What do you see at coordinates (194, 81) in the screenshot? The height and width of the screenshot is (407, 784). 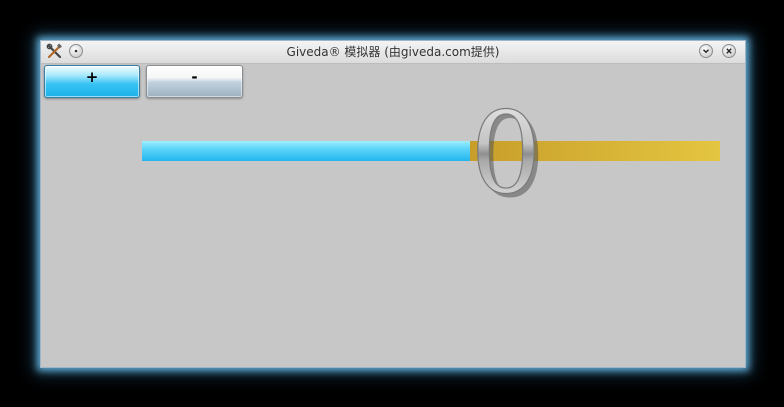 I see `decrease-button: -` at bounding box center [194, 81].